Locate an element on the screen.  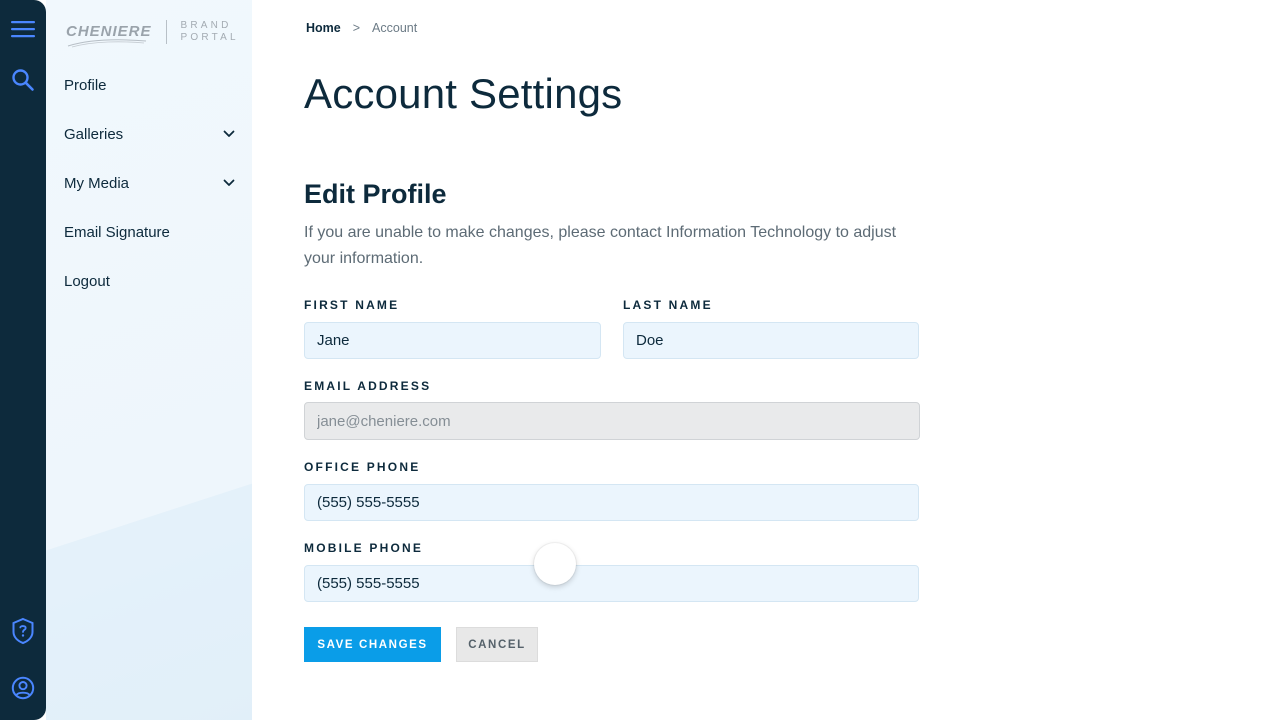
last-name-field is located at coordinates (771, 340).